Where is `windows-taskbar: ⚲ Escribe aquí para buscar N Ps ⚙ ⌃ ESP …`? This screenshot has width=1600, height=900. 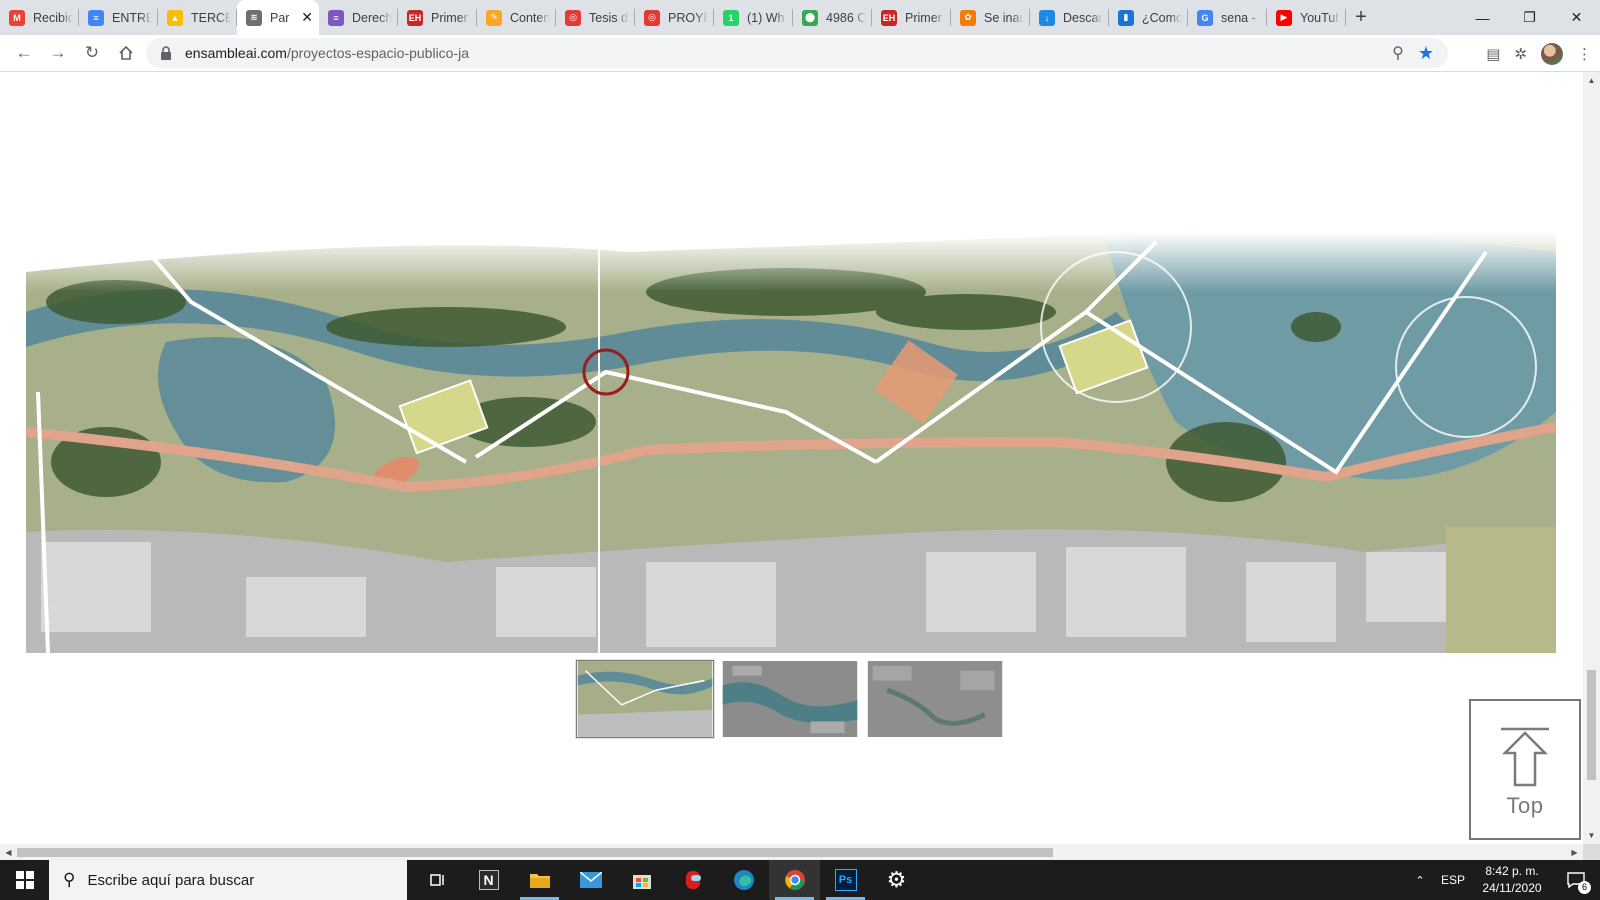 windows-taskbar: ⚲ Escribe aquí para buscar N Ps ⚙ ⌃ ESP … is located at coordinates (800, 880).